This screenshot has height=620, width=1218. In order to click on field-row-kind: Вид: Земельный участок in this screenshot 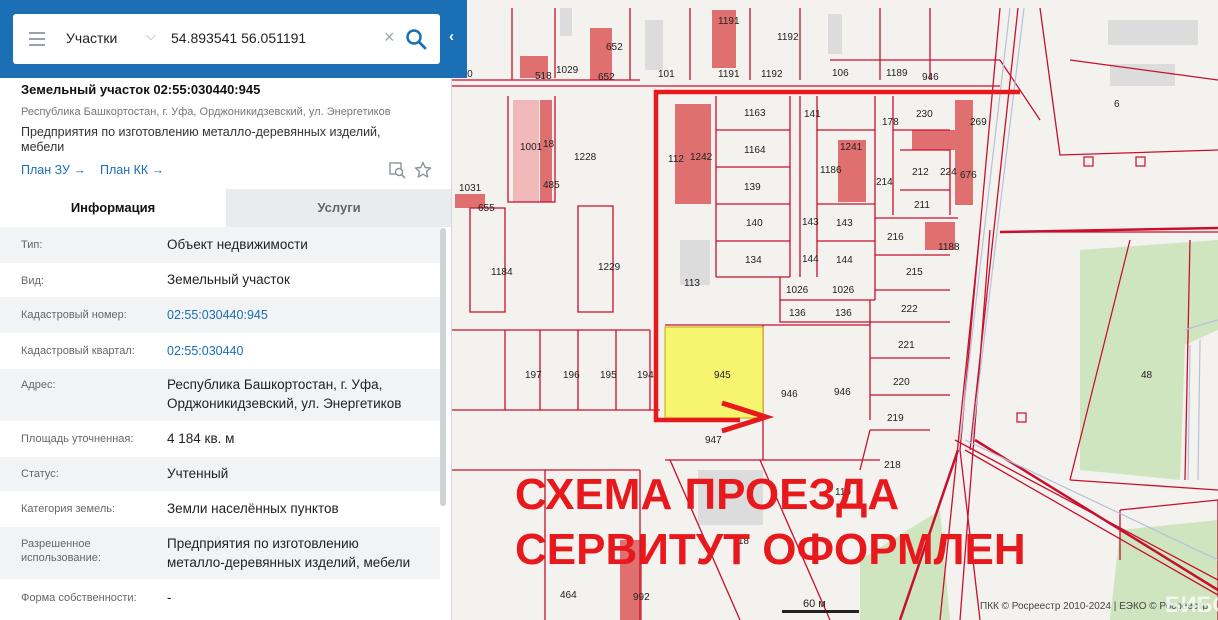, I will do `click(220, 280)`.